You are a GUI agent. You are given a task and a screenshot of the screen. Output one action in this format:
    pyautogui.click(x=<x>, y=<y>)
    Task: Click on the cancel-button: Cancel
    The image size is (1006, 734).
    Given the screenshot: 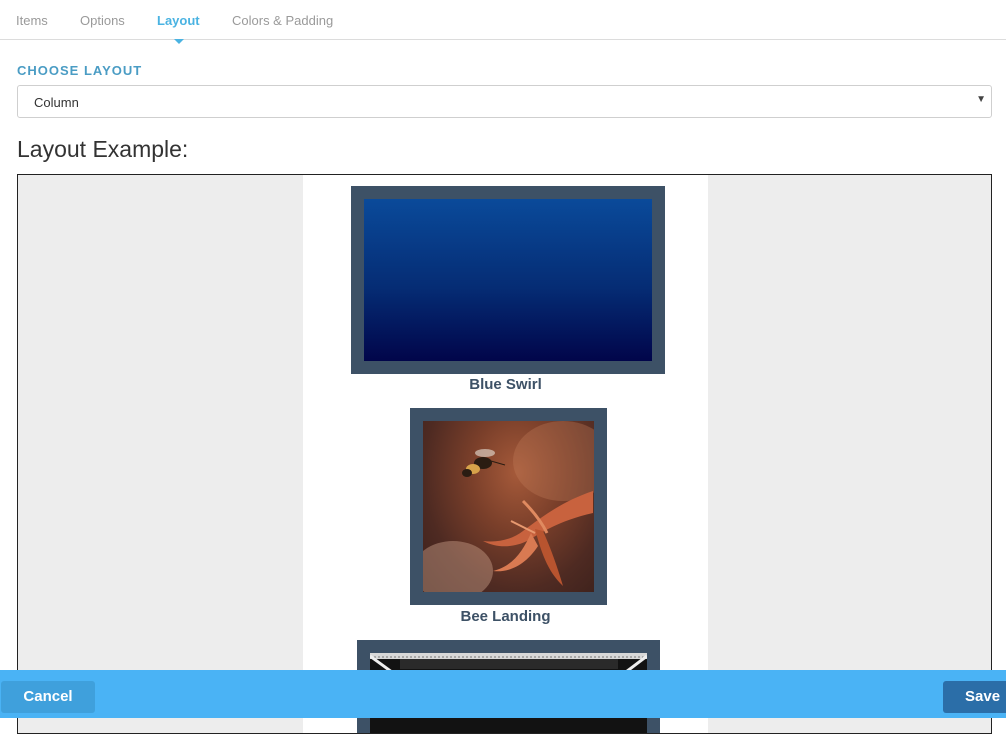 What is the action you would take?
    pyautogui.click(x=48, y=697)
    